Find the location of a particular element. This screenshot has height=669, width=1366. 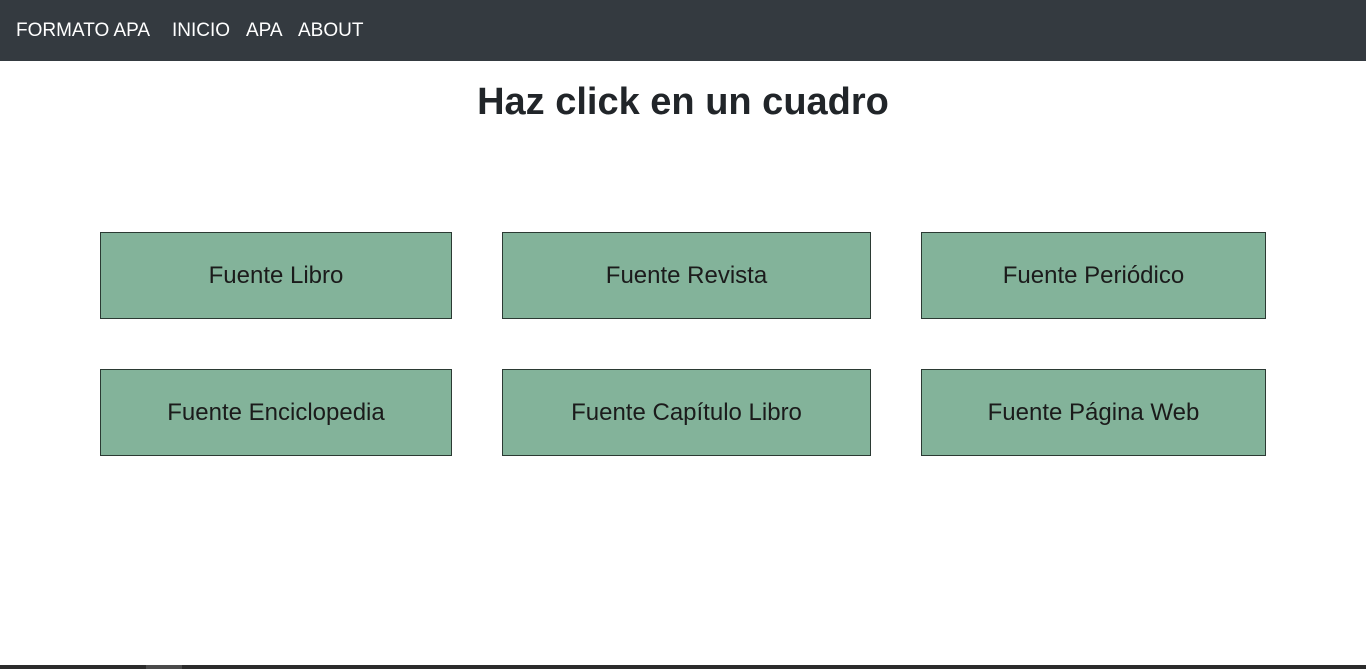

tile-label: Fuente Enciclopedia is located at coordinates (276, 412).